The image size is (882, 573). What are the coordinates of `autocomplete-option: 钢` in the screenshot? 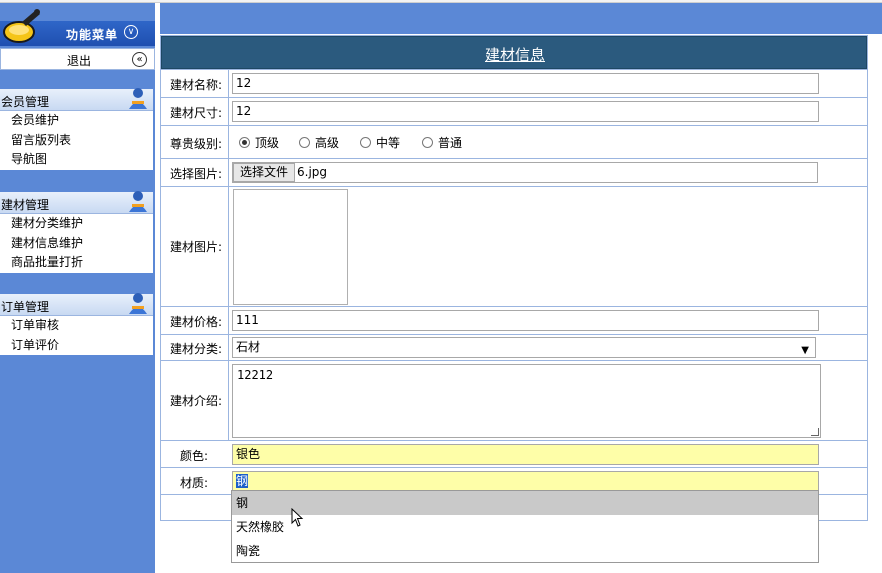 It's located at (525, 503).